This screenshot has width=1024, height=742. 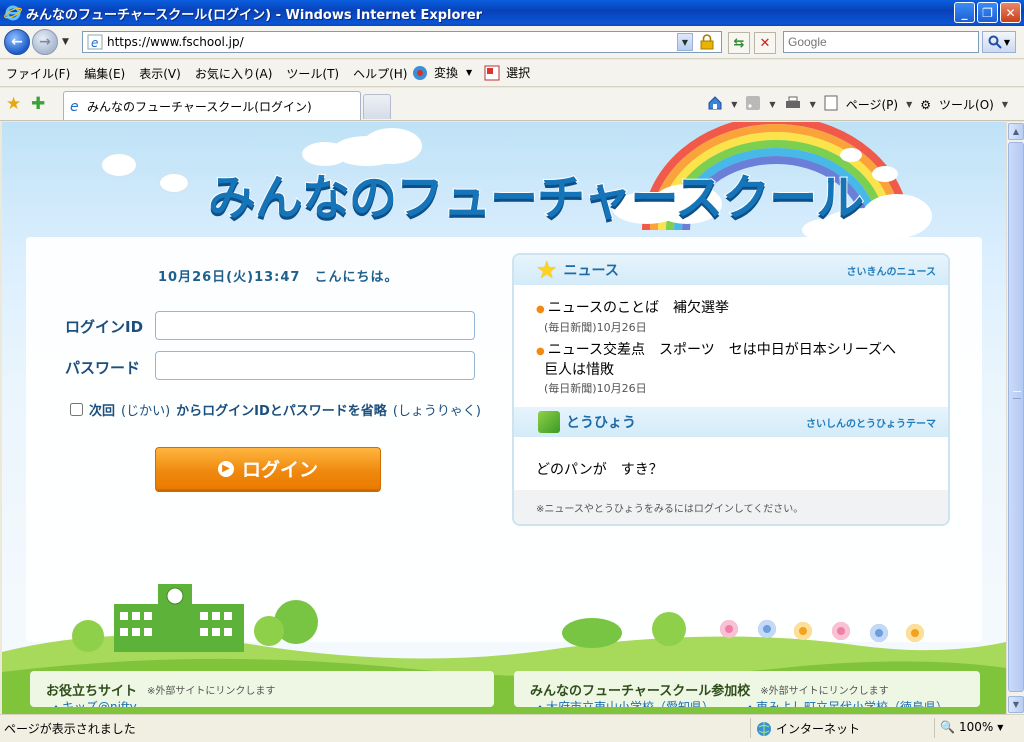 I want to click on home-dropdown: ▼, so click(x=734, y=104).